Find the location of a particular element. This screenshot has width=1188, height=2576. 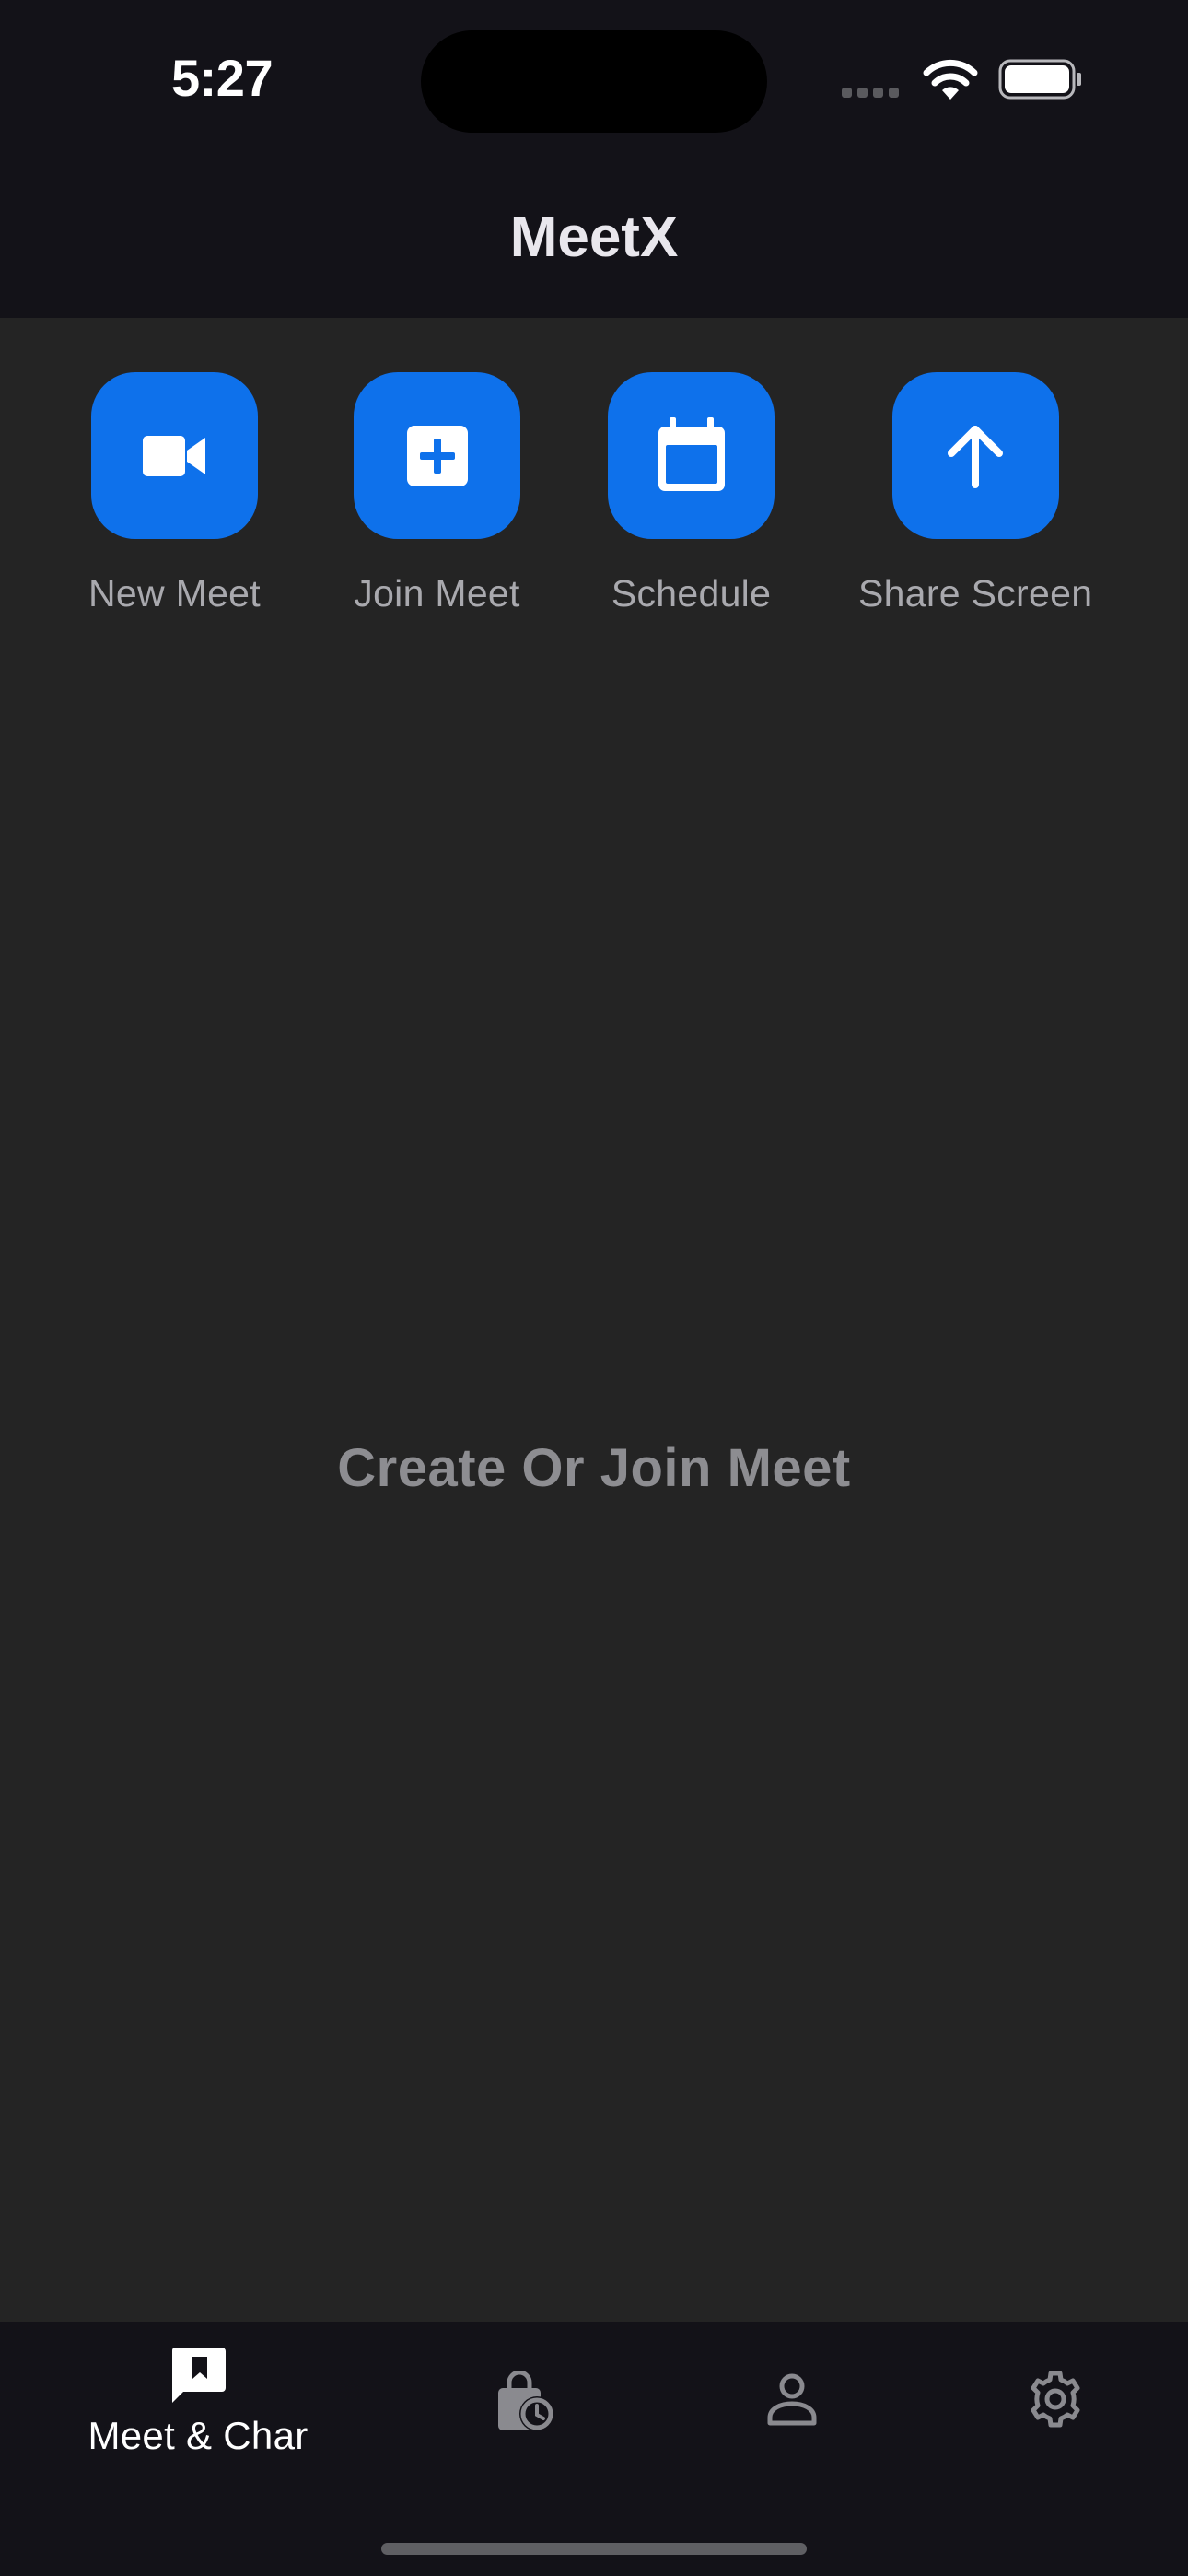

home-indicator is located at coordinates (594, 2549).